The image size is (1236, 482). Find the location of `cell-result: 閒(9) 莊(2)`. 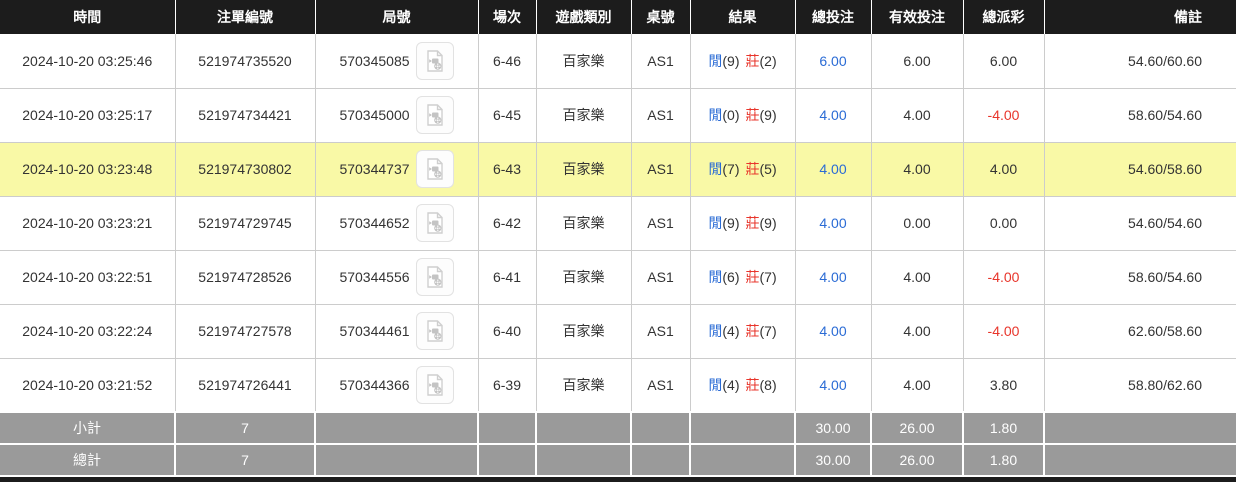

cell-result: 閒(9) 莊(2) is located at coordinates (742, 61).